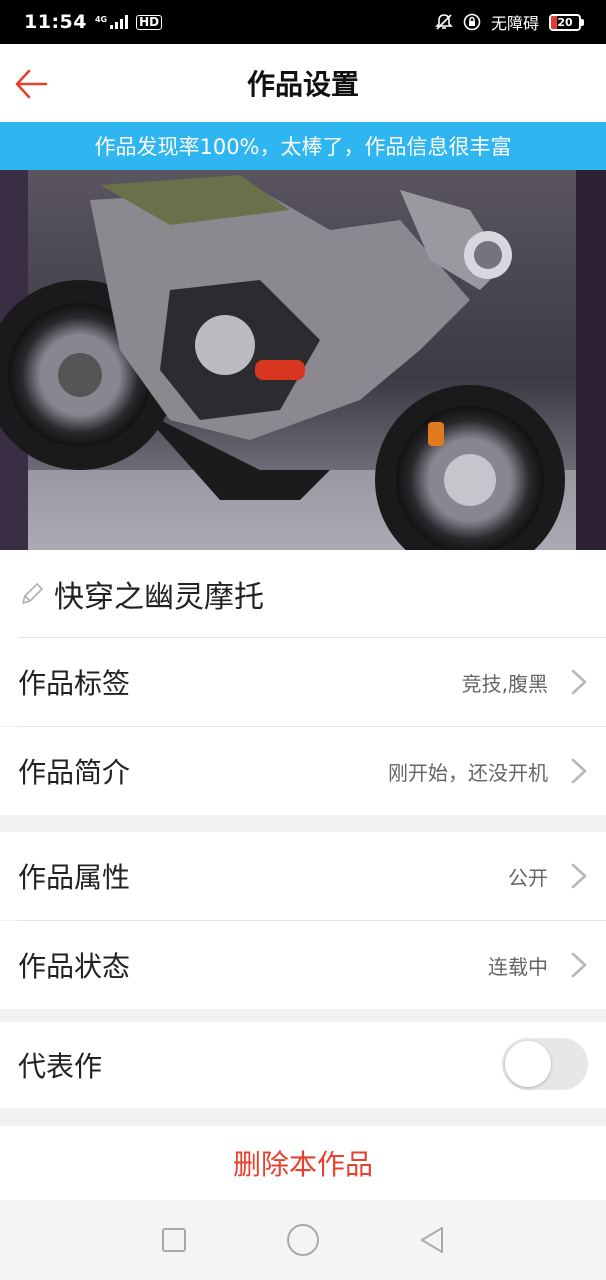  What do you see at coordinates (111, 22) in the screenshot?
I see `signal-icon: 4G` at bounding box center [111, 22].